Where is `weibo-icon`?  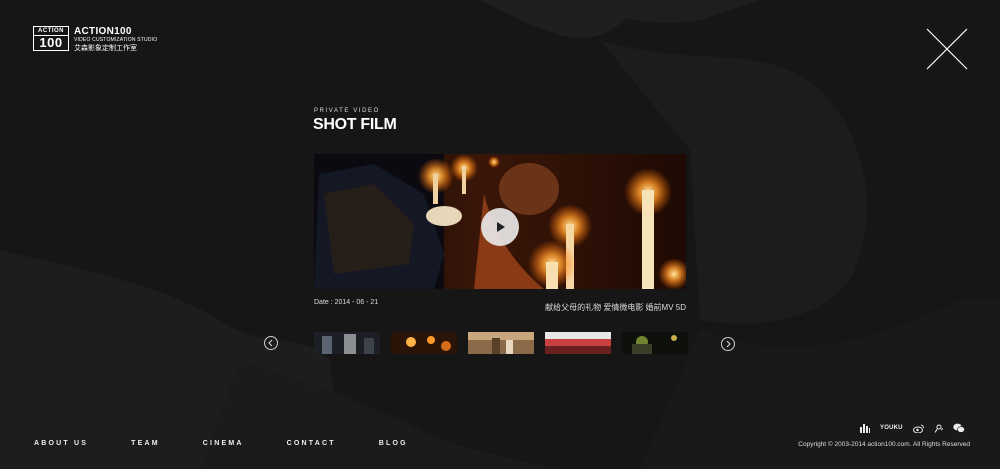 weibo-icon is located at coordinates (918, 428).